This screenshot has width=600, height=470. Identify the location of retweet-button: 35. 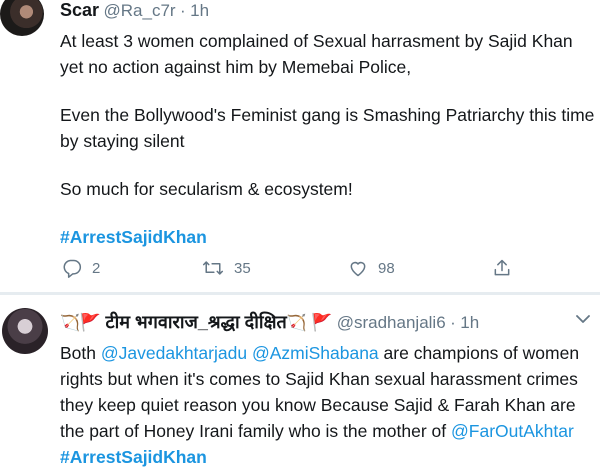
(226, 268).